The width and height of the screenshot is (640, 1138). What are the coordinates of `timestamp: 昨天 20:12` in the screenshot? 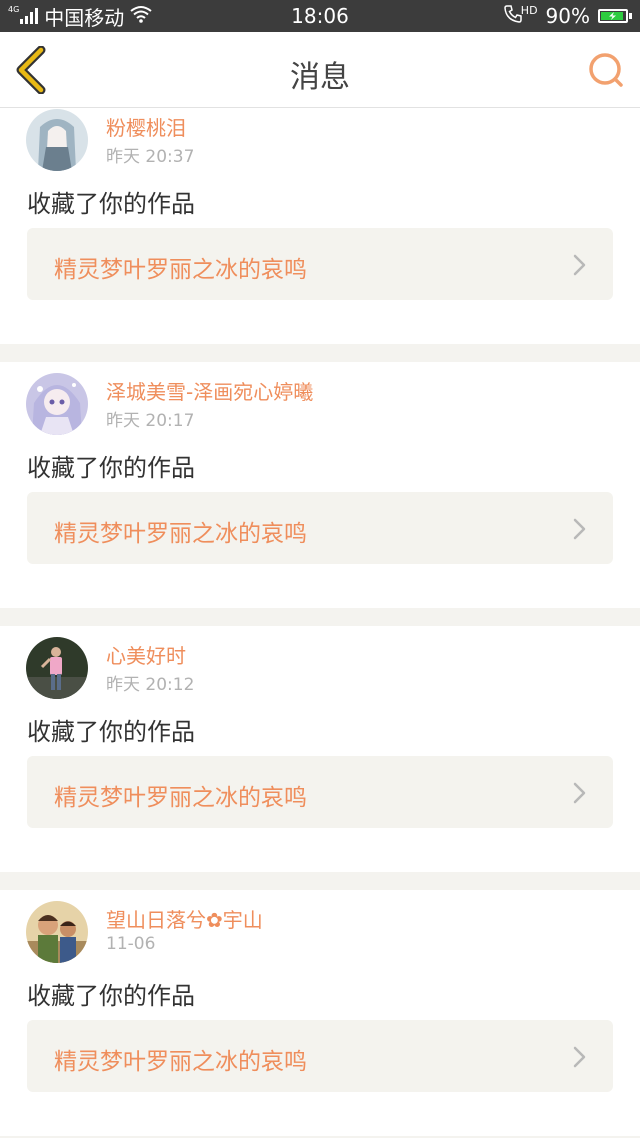 It's located at (150, 685).